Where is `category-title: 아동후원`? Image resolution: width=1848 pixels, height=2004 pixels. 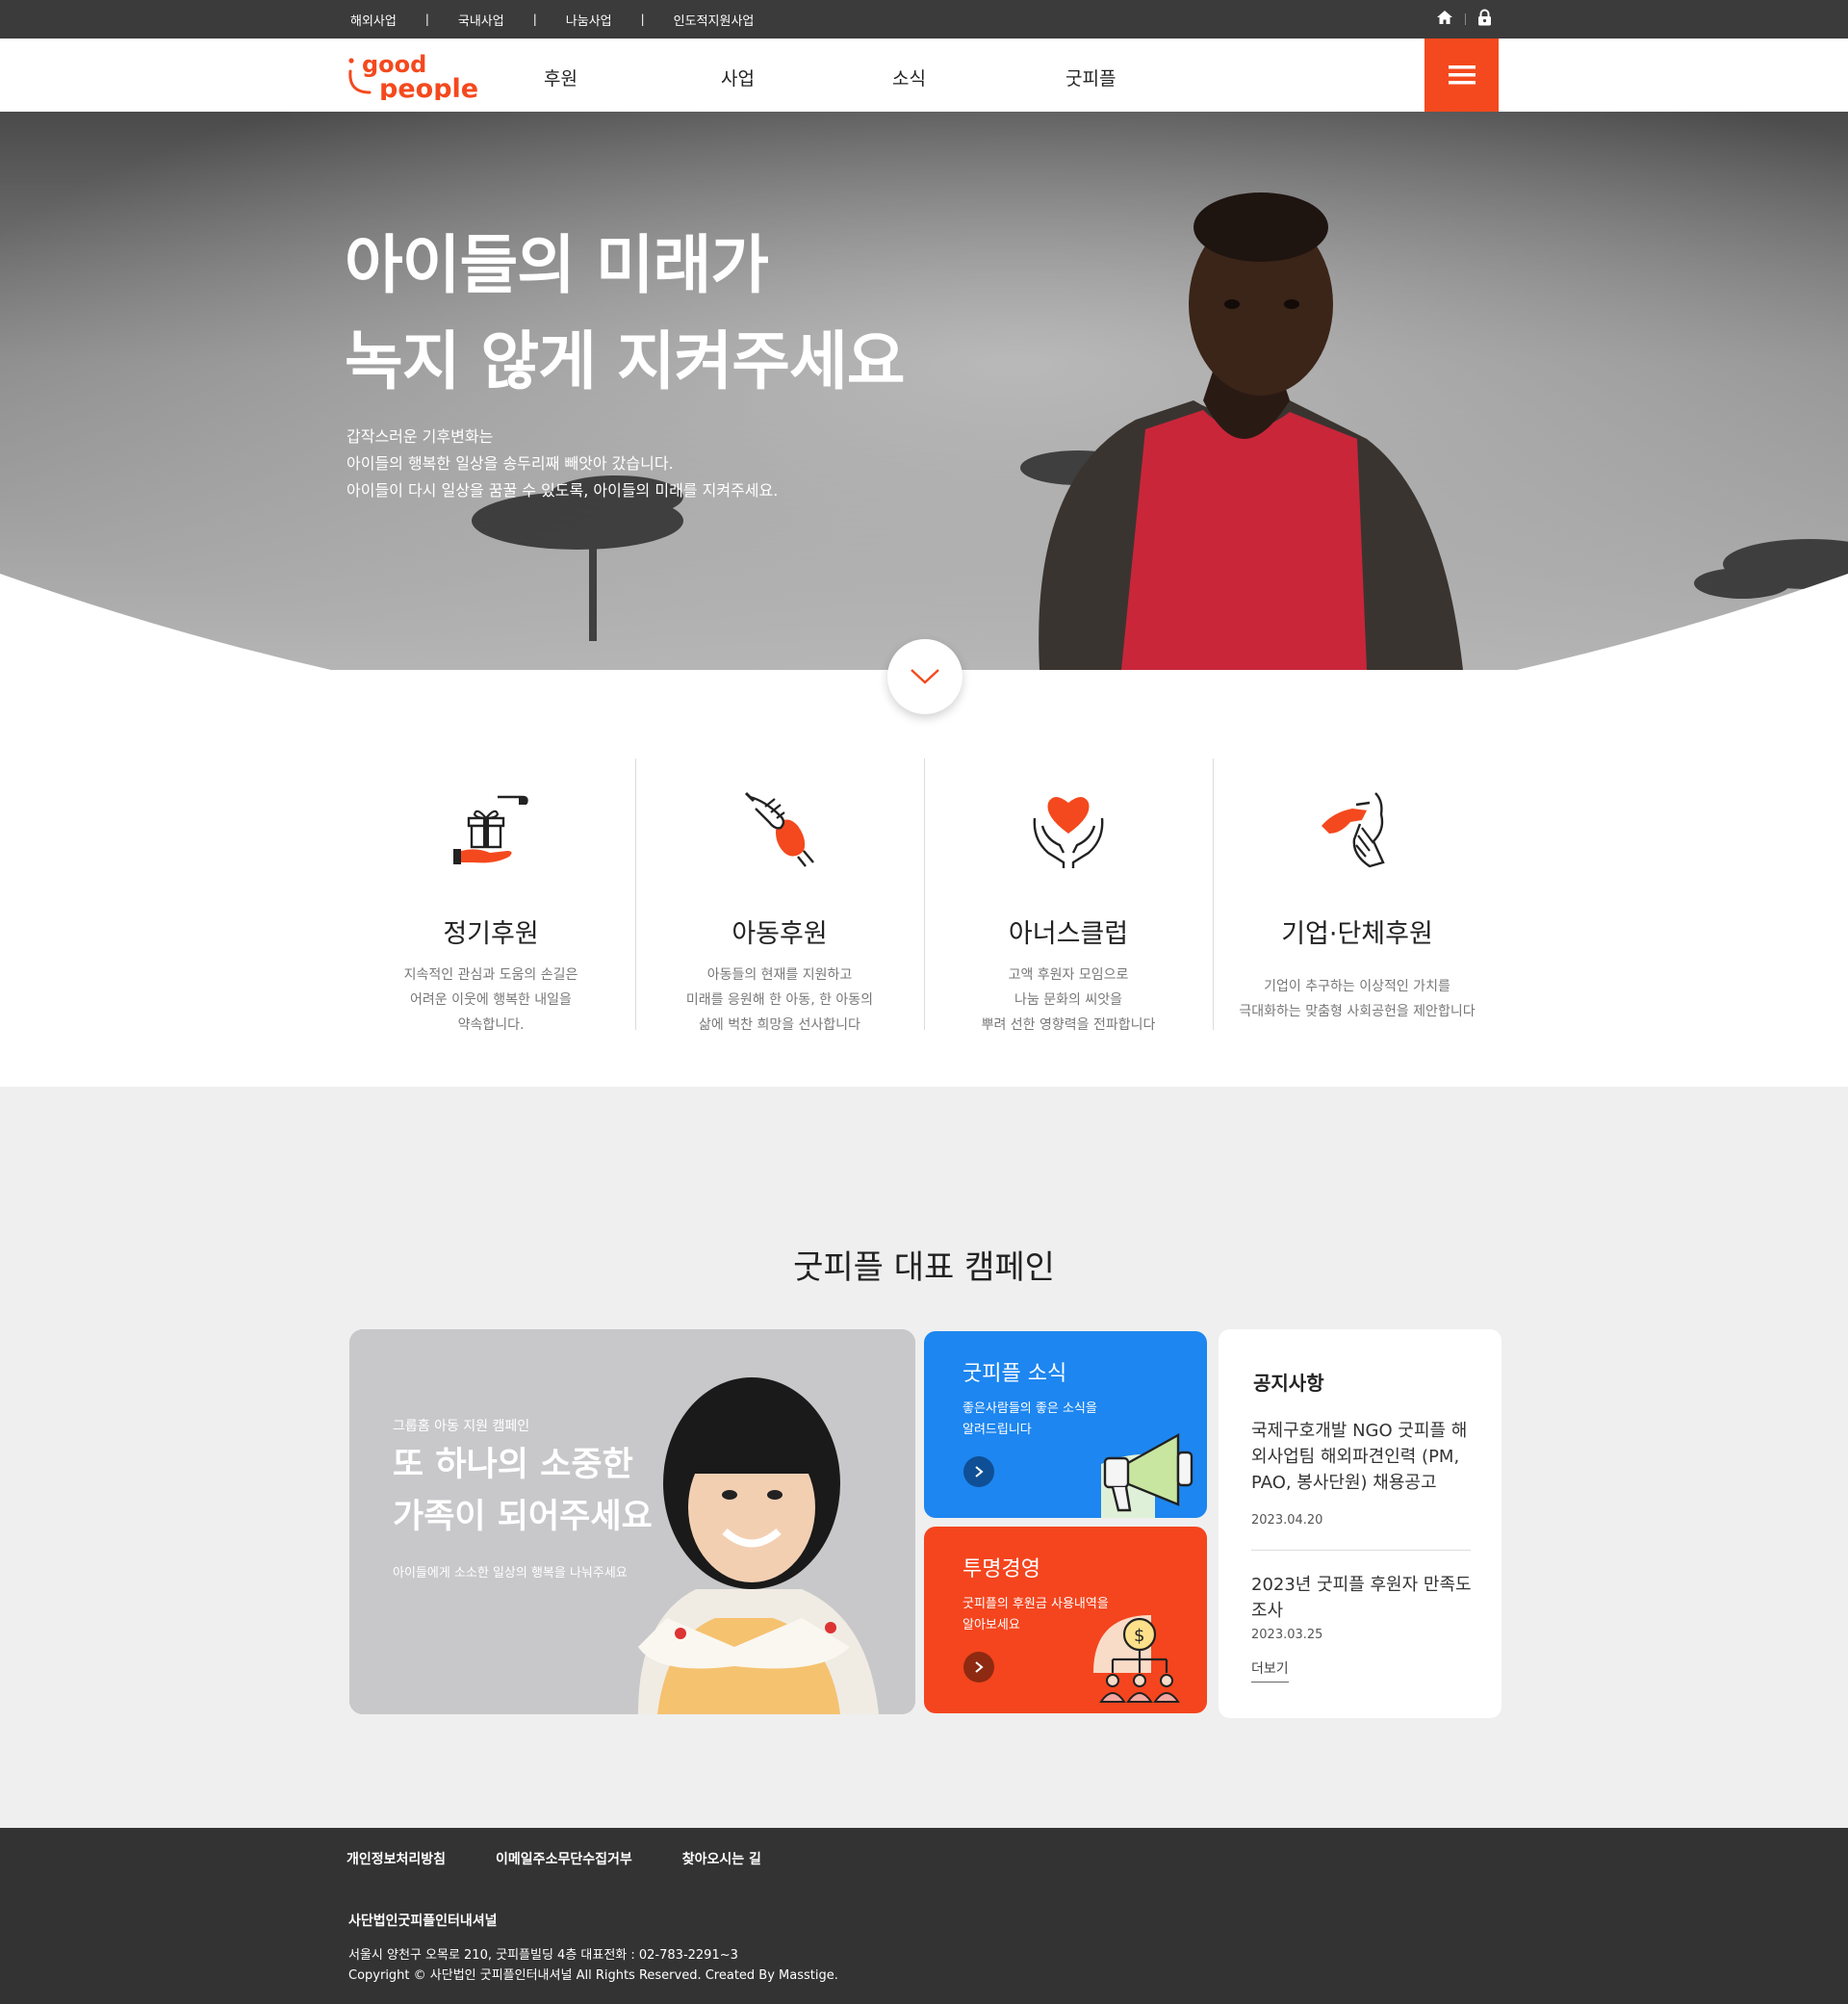
category-title: 아동후원 is located at coordinates (780, 934).